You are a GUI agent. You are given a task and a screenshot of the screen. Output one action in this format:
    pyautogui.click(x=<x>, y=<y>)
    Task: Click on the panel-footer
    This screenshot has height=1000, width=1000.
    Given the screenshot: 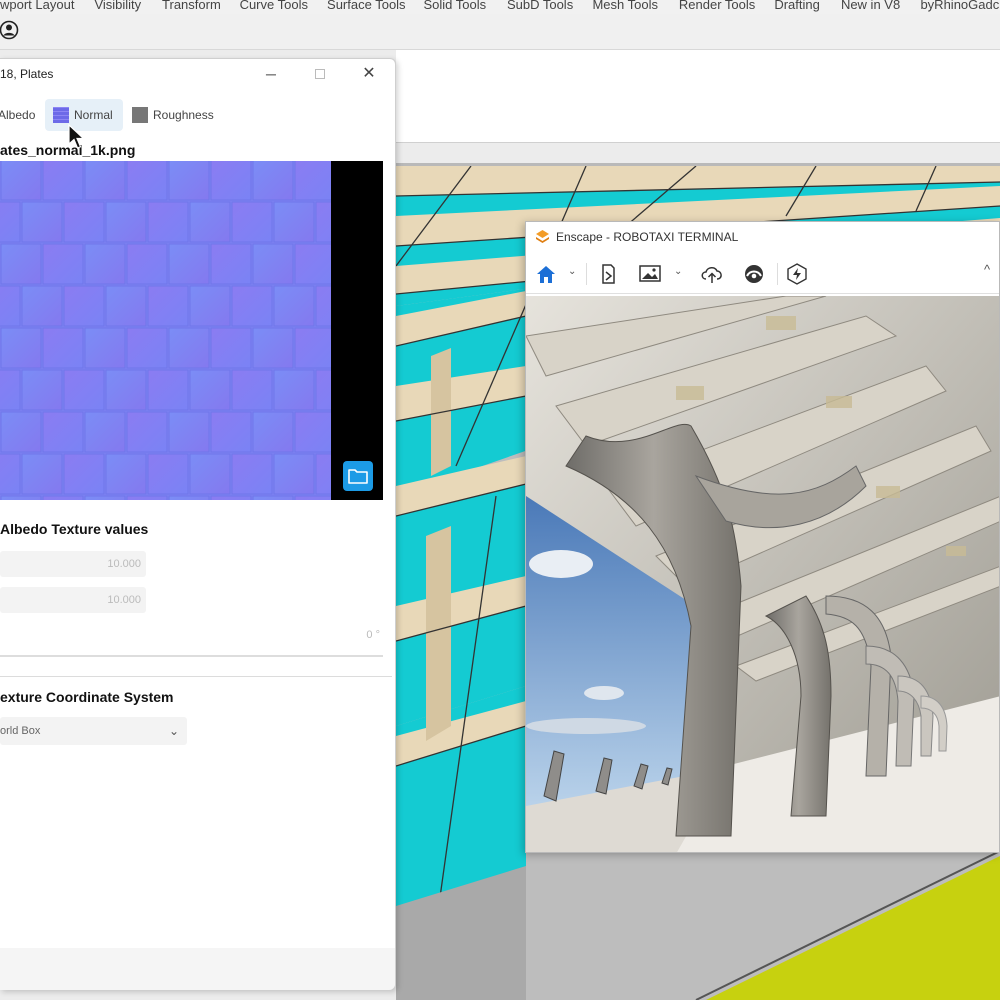 What is the action you would take?
    pyautogui.click(x=197, y=969)
    